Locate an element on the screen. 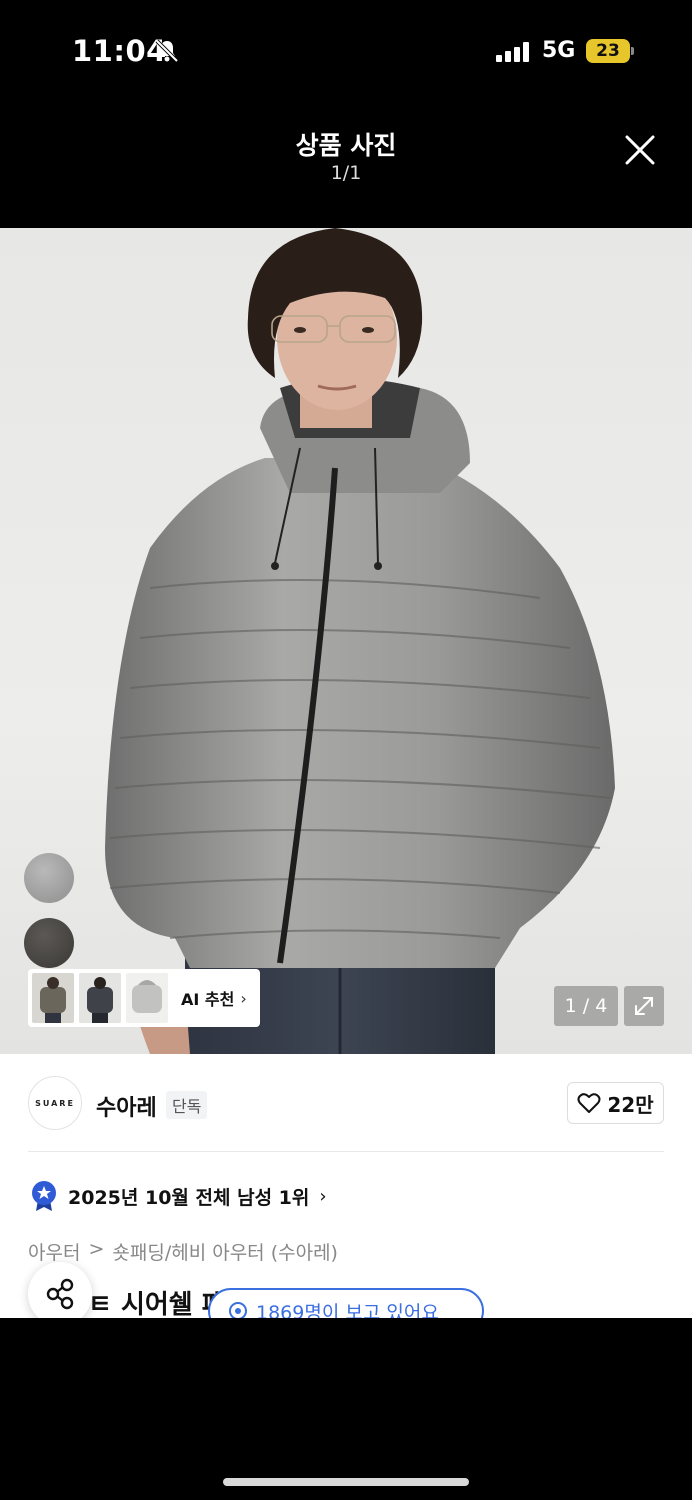 Image resolution: width=692 pixels, height=1500 pixels. viewer-title: 상품 사진 is located at coordinates (346, 145).